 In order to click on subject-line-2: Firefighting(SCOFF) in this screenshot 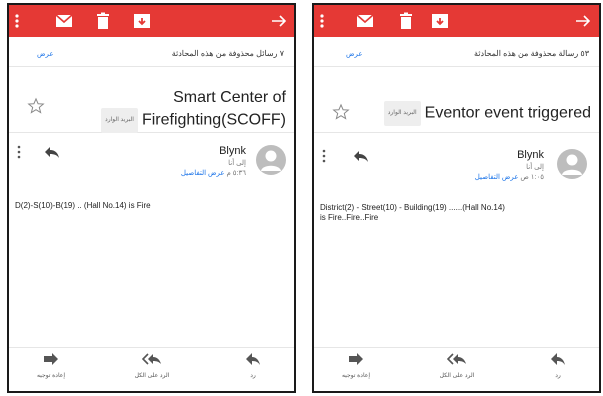, I will do `click(213, 120)`.